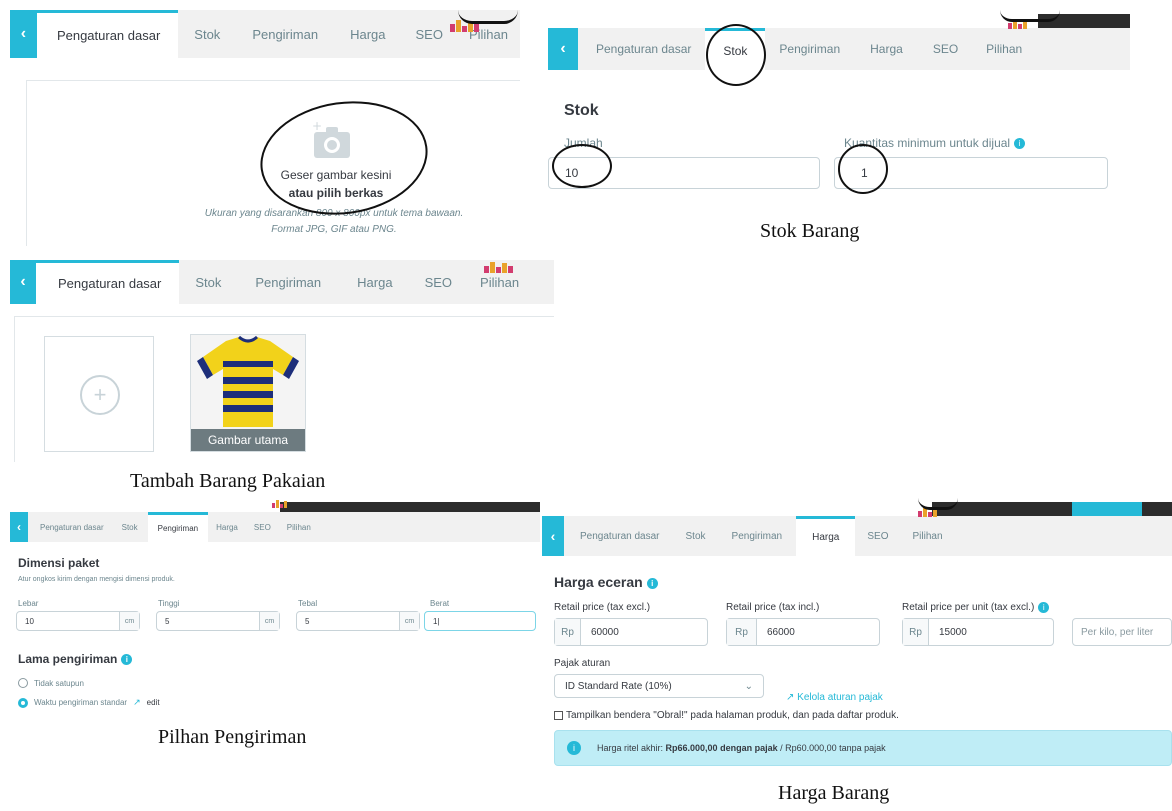 This screenshot has width=1172, height=811. I want to click on retail-excl-label: Retail price (tax excl.), so click(602, 607).